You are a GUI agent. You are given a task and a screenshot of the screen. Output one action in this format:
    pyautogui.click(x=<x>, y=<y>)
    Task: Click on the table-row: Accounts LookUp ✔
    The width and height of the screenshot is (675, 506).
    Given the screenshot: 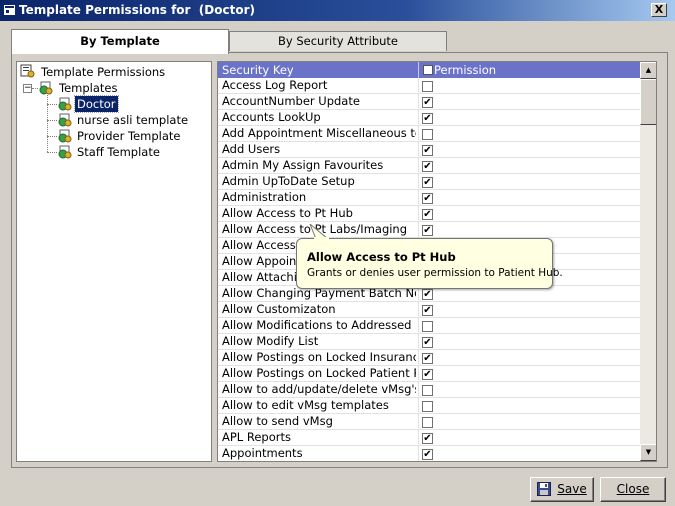 What is the action you would take?
    pyautogui.click(x=429, y=118)
    